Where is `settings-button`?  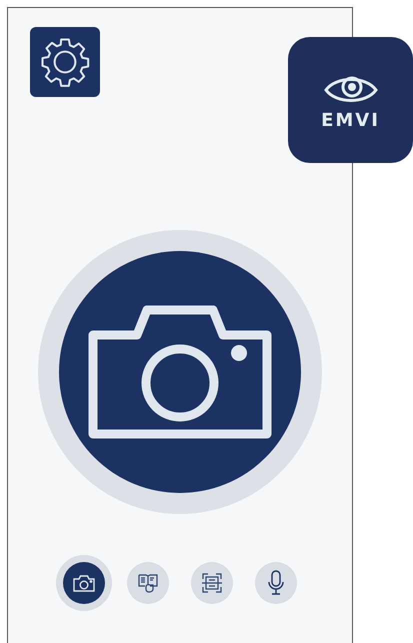 settings-button is located at coordinates (65, 62).